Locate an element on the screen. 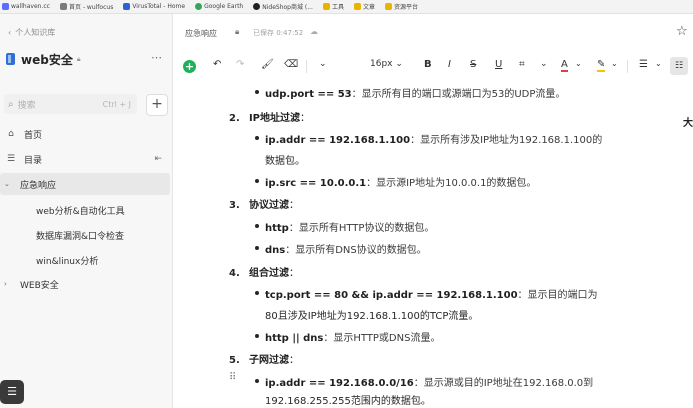  kb-header: web安全 🔒︎ ⋯ is located at coordinates (86, 59).